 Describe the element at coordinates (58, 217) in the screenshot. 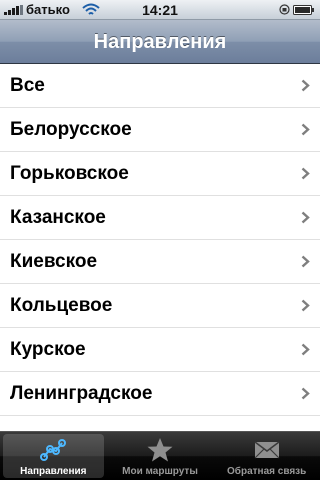

I see `list-item-label: Казанское` at that location.